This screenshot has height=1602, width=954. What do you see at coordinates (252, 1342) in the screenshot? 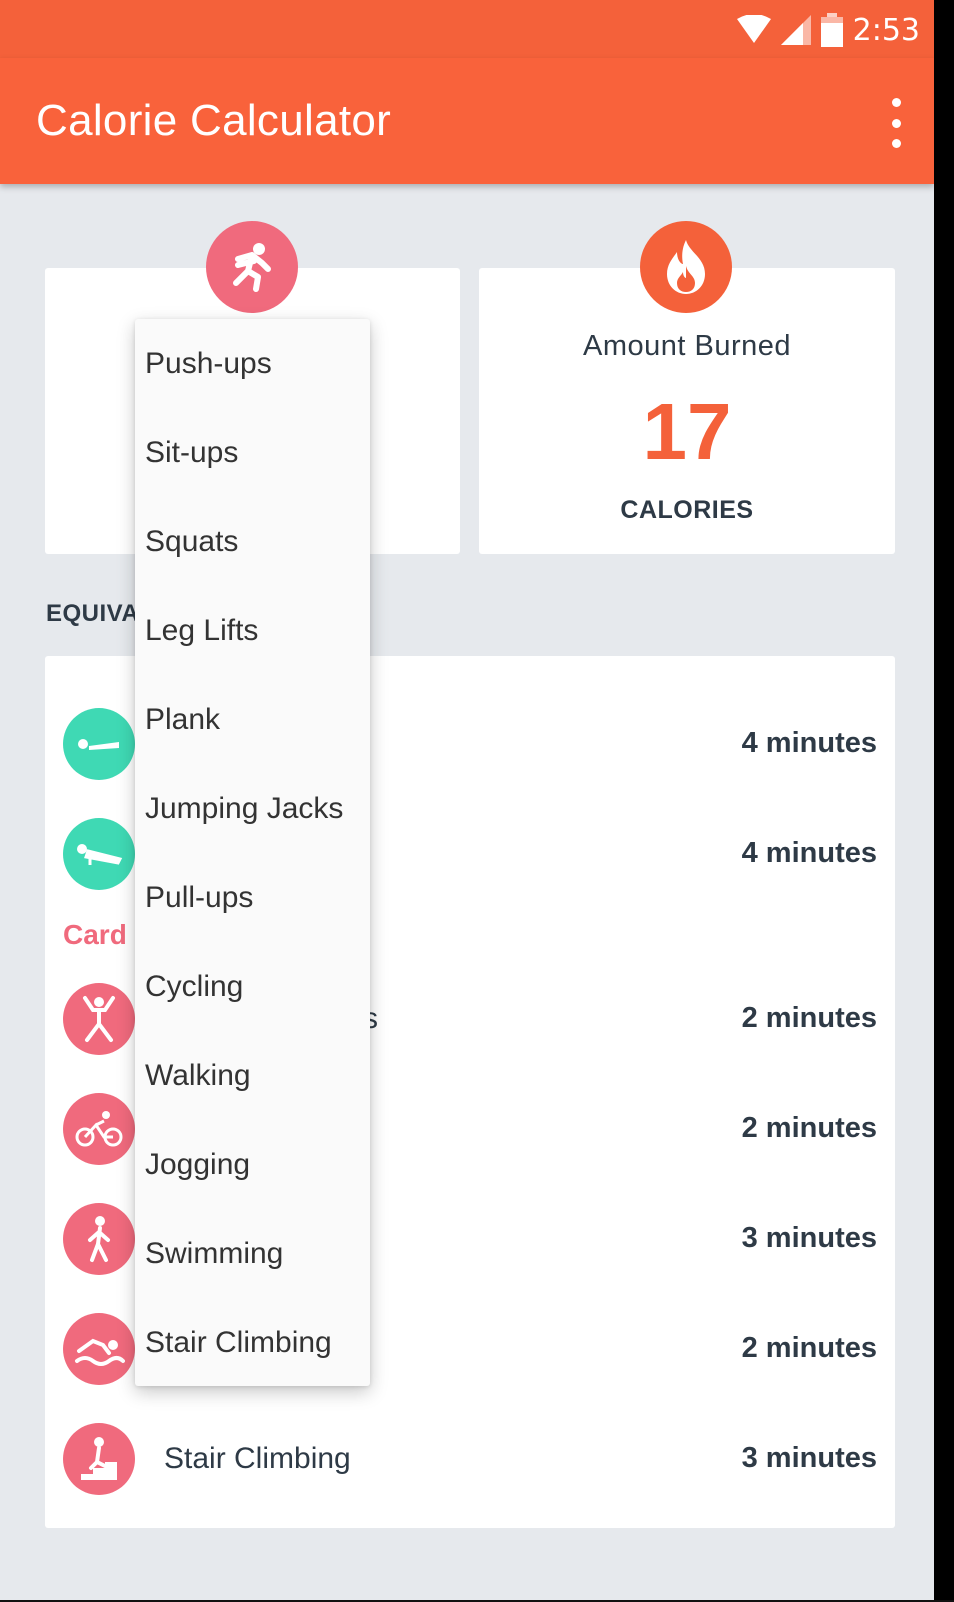
I see `dropdown-option-stair-climbing: Stair Climbing` at bounding box center [252, 1342].